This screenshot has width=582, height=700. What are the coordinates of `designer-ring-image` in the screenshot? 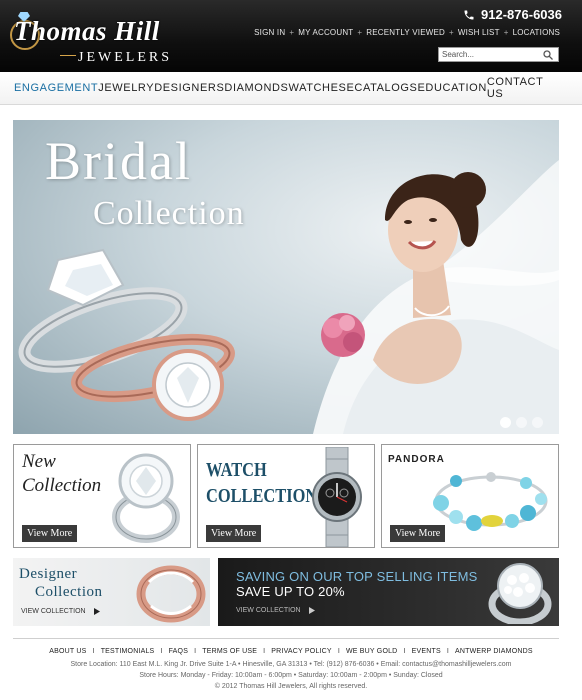 It's located at (171, 594).